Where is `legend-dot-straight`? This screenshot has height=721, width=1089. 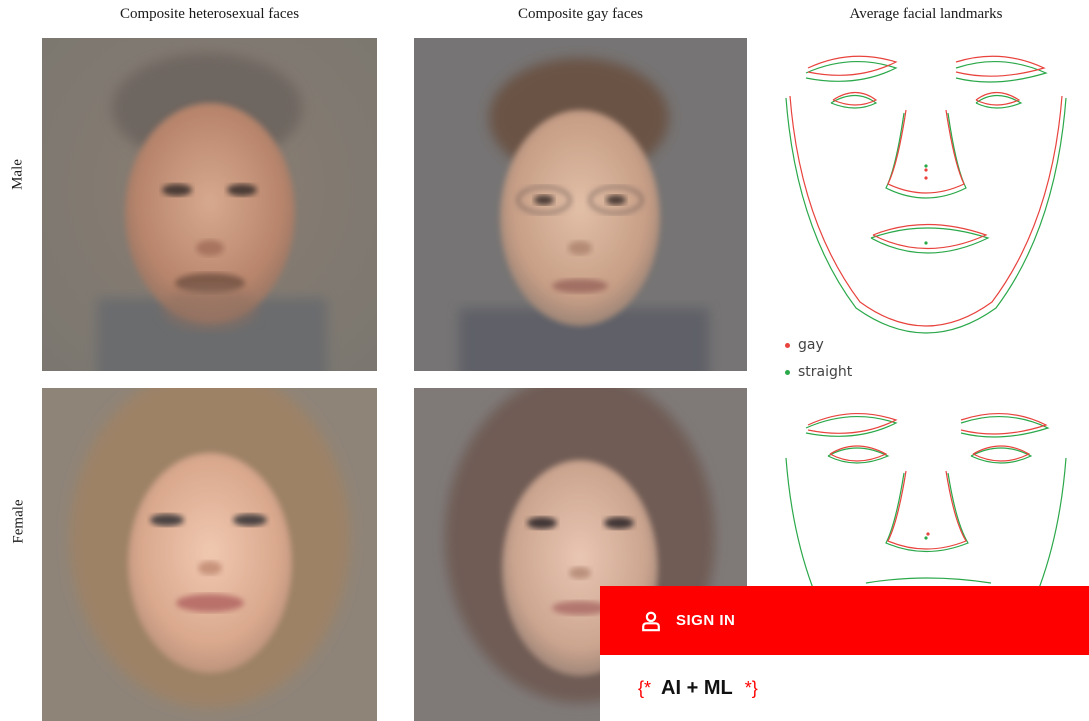
legend-dot-straight is located at coordinates (787, 372).